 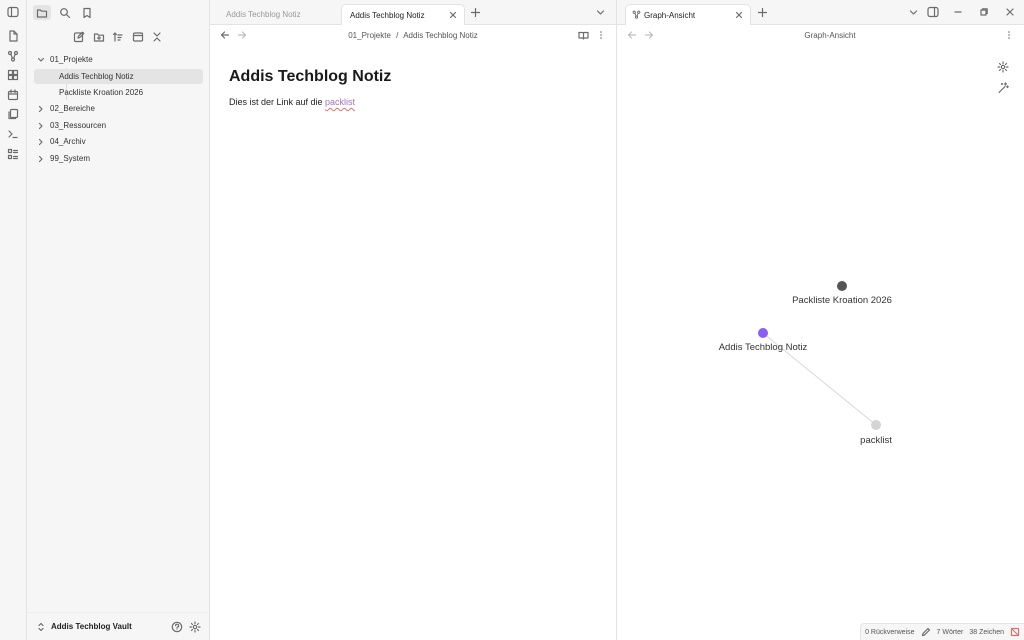 I want to click on breadcrumb-folder: 01_Projekte, so click(x=369, y=35).